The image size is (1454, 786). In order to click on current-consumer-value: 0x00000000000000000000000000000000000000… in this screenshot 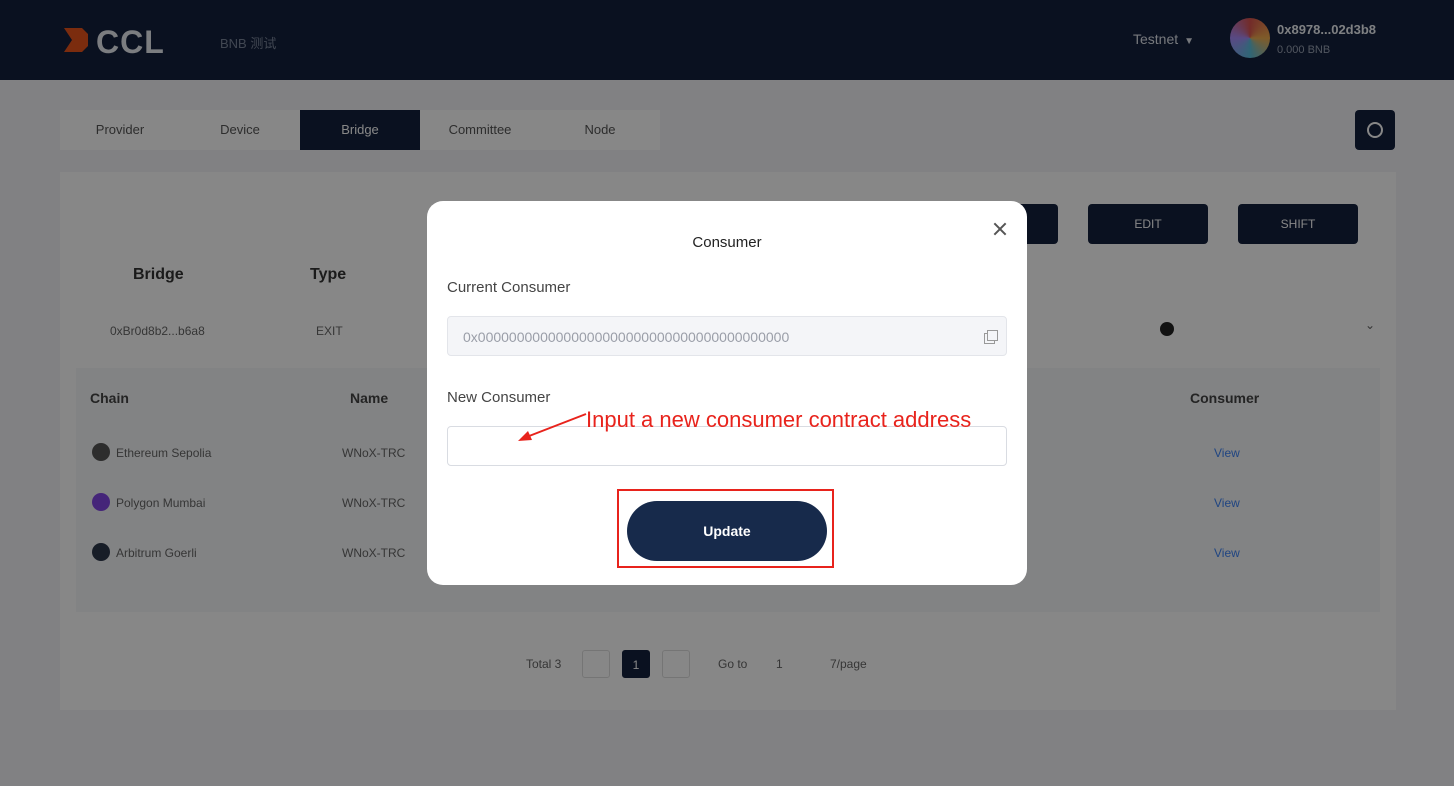, I will do `click(626, 337)`.